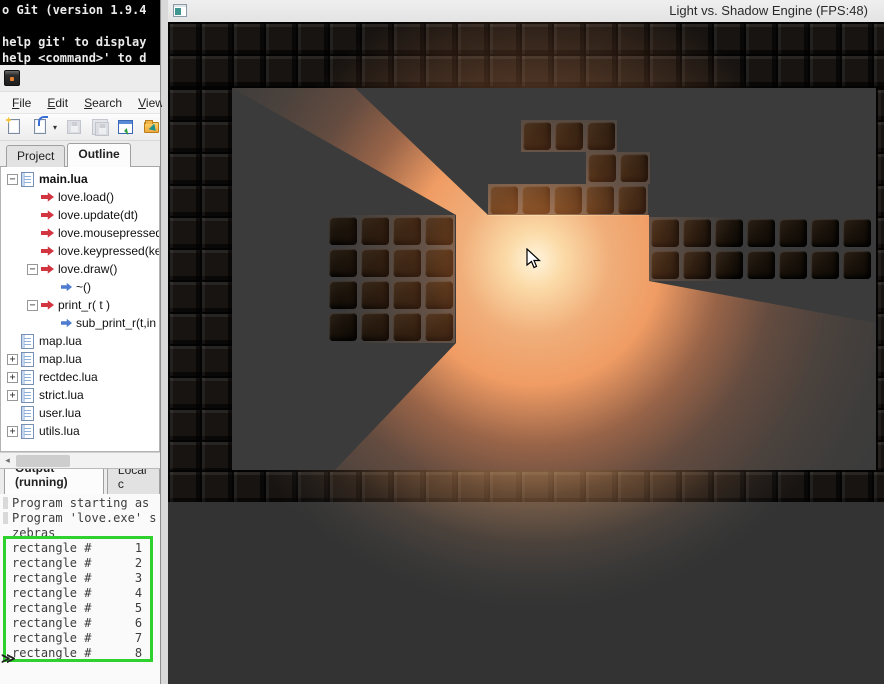  I want to click on tab-output-running-: Output (running), so click(54, 481).